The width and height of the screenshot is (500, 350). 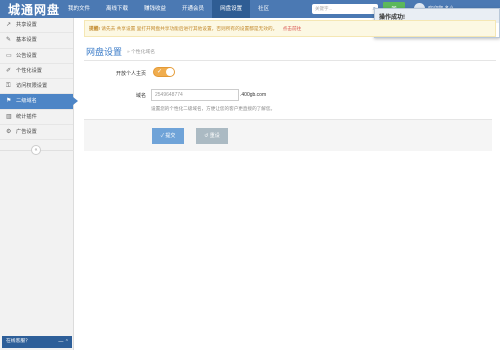 What do you see at coordinates (79, 9) in the screenshot?
I see `nav-my-files: 我的文件` at bounding box center [79, 9].